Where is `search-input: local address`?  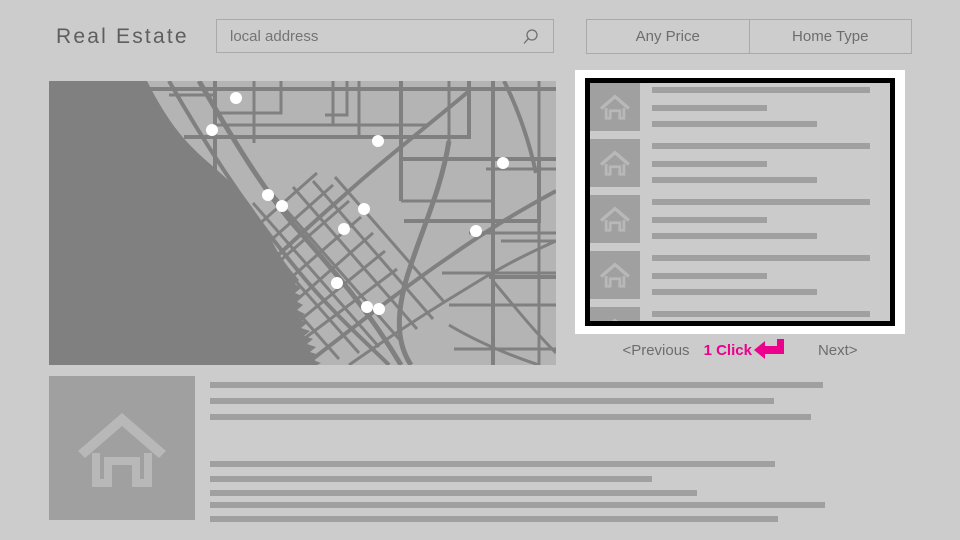 search-input: local address is located at coordinates (385, 36).